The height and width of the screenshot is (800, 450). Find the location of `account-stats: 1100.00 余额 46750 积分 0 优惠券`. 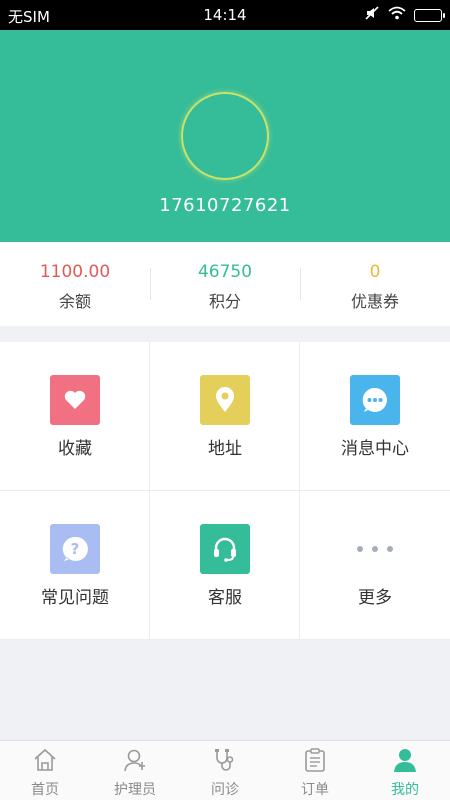

account-stats: 1100.00 余额 46750 积分 0 优惠券 is located at coordinates (225, 284).